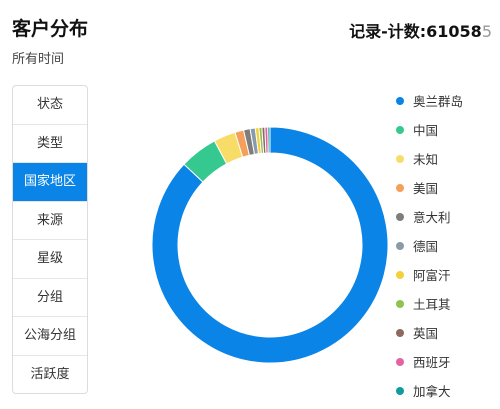 The width and height of the screenshot is (500, 409). Describe the element at coordinates (426, 130) in the screenshot. I see `legend-label-1: 中国` at that location.